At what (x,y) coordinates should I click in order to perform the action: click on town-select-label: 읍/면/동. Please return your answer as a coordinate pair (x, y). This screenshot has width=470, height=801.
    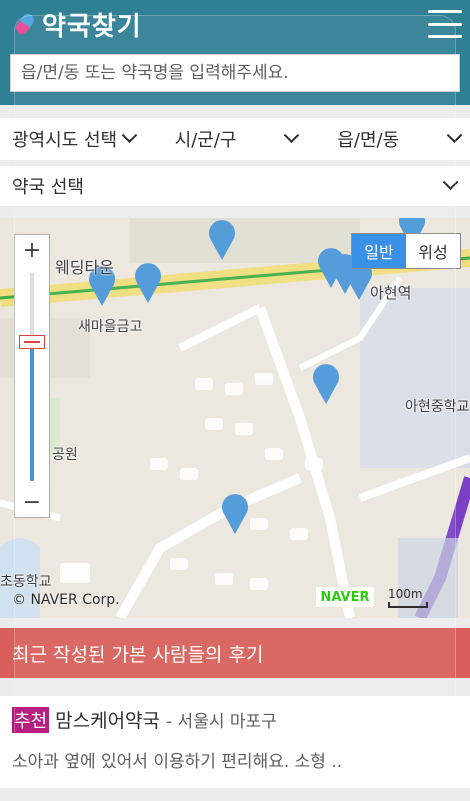
    Looking at the image, I should click on (368, 140).